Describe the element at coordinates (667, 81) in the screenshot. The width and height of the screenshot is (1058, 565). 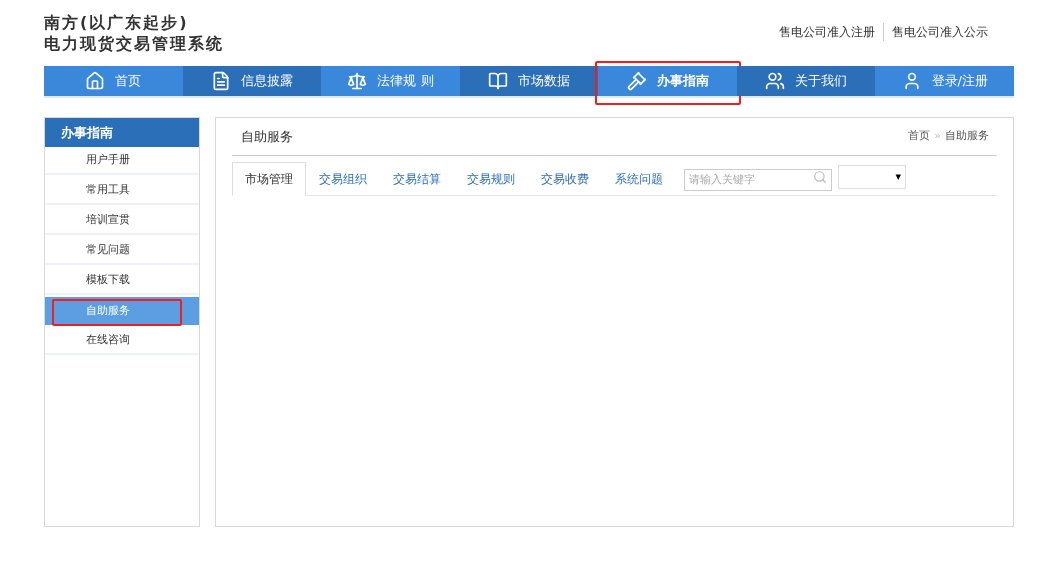
I see `nav-tab: 办事指南` at that location.